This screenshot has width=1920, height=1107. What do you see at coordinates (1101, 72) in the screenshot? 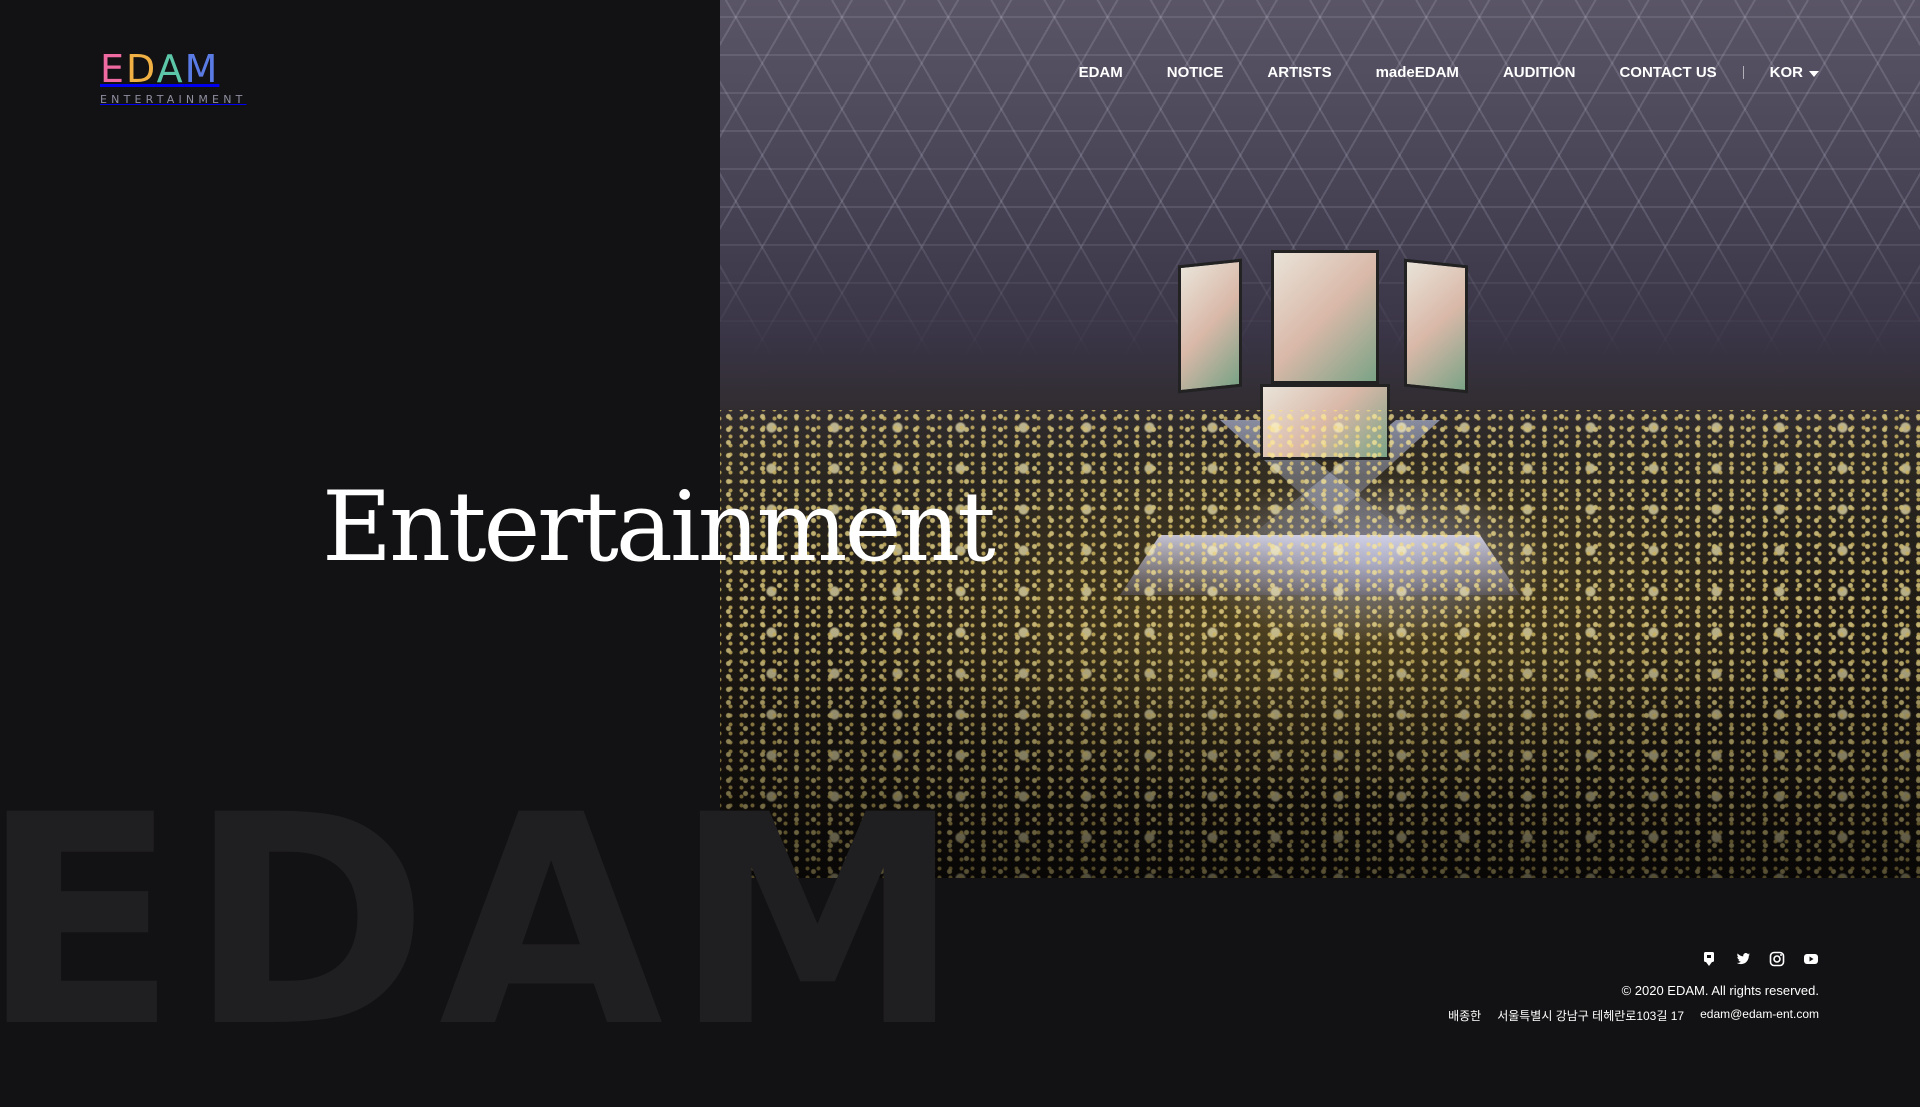
I see `nav-item-edam: EDAM` at bounding box center [1101, 72].